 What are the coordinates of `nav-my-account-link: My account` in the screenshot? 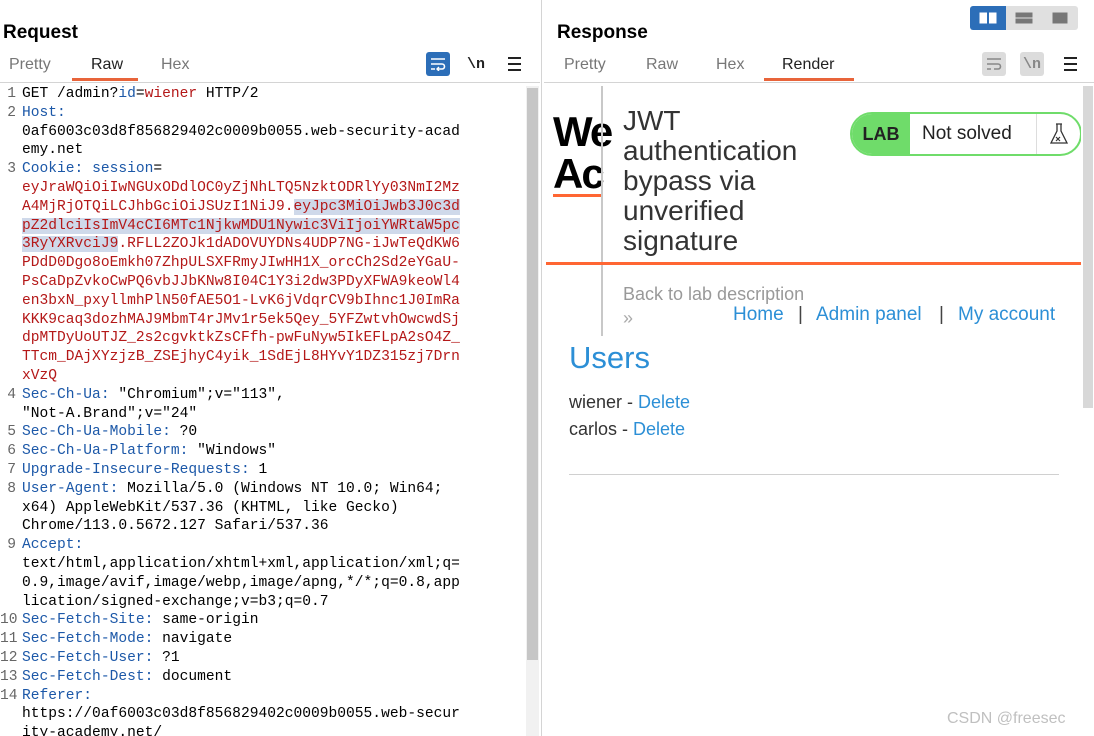 It's located at (1006, 315).